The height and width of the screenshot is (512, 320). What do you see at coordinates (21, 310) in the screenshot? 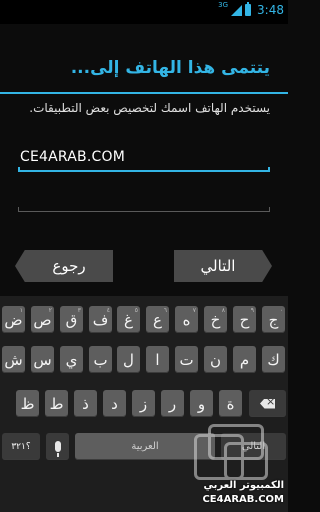
I see `key-hint: ١` at bounding box center [21, 310].